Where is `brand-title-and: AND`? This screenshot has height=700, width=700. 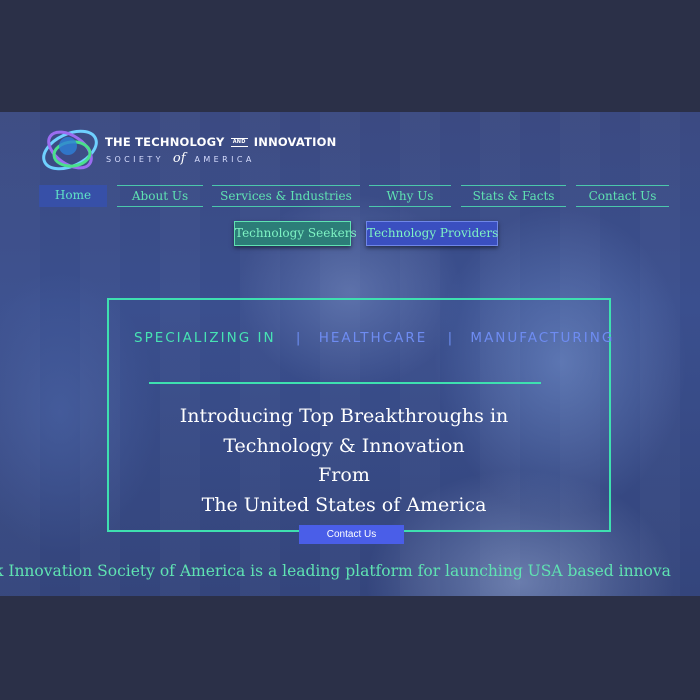
brand-title-and: AND is located at coordinates (239, 142).